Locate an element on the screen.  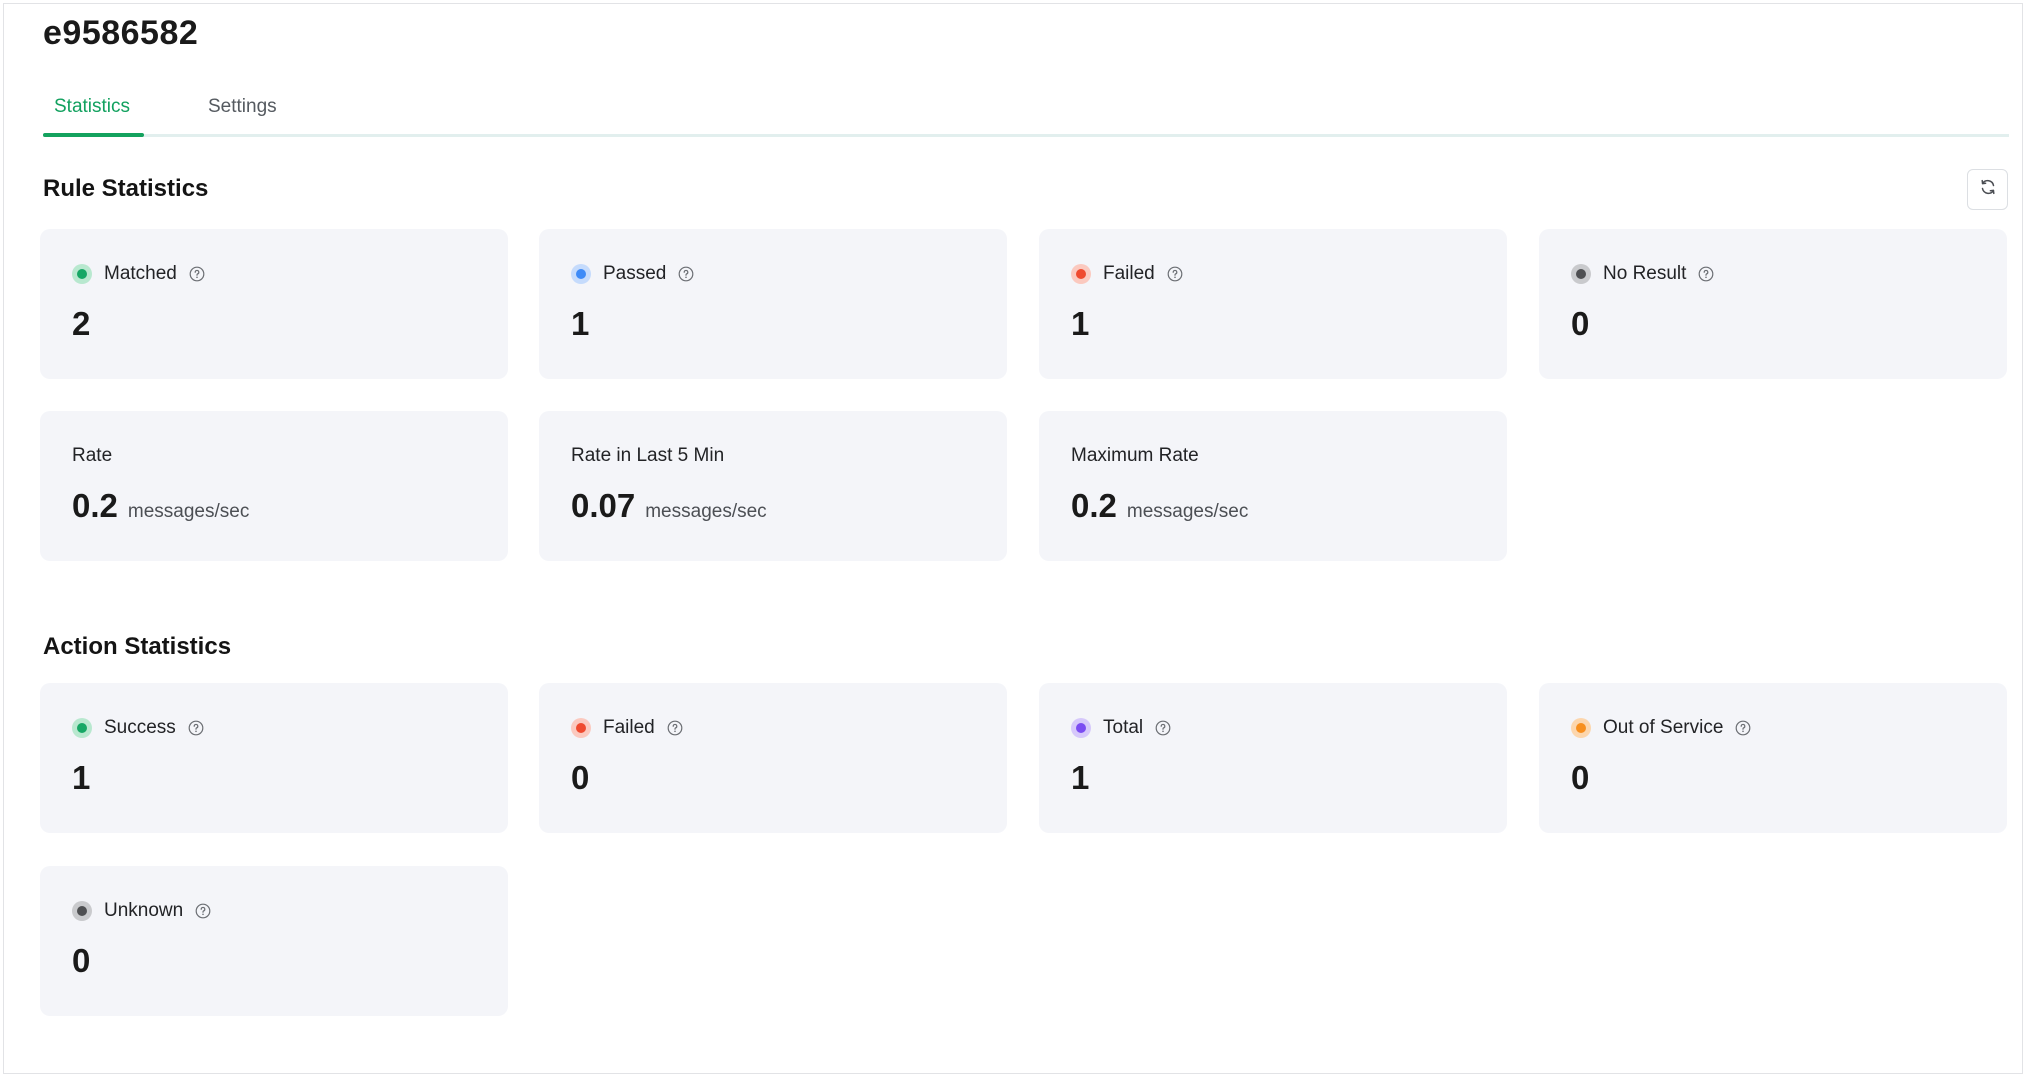
maximum-rate-card: Maximum Rate 0.2 messages/sec is located at coordinates (1273, 486).